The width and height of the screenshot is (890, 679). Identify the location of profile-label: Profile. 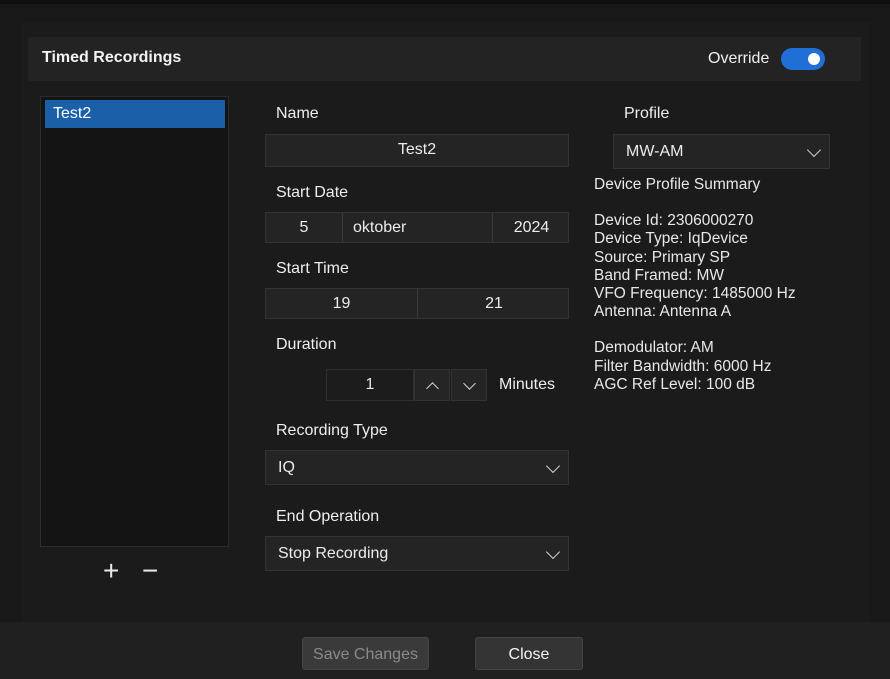
(647, 113).